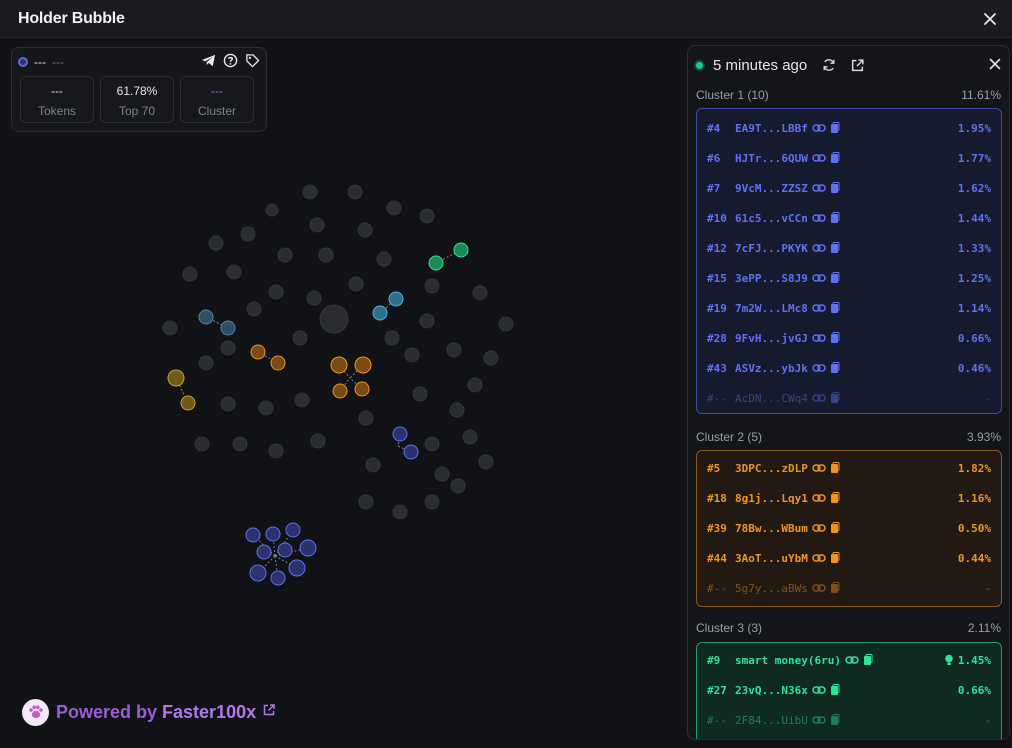 This screenshot has width=1012, height=748. Describe the element at coordinates (849, 528) in the screenshot. I see `holder-row: #39 78Bw...WBum 0.50%` at that location.